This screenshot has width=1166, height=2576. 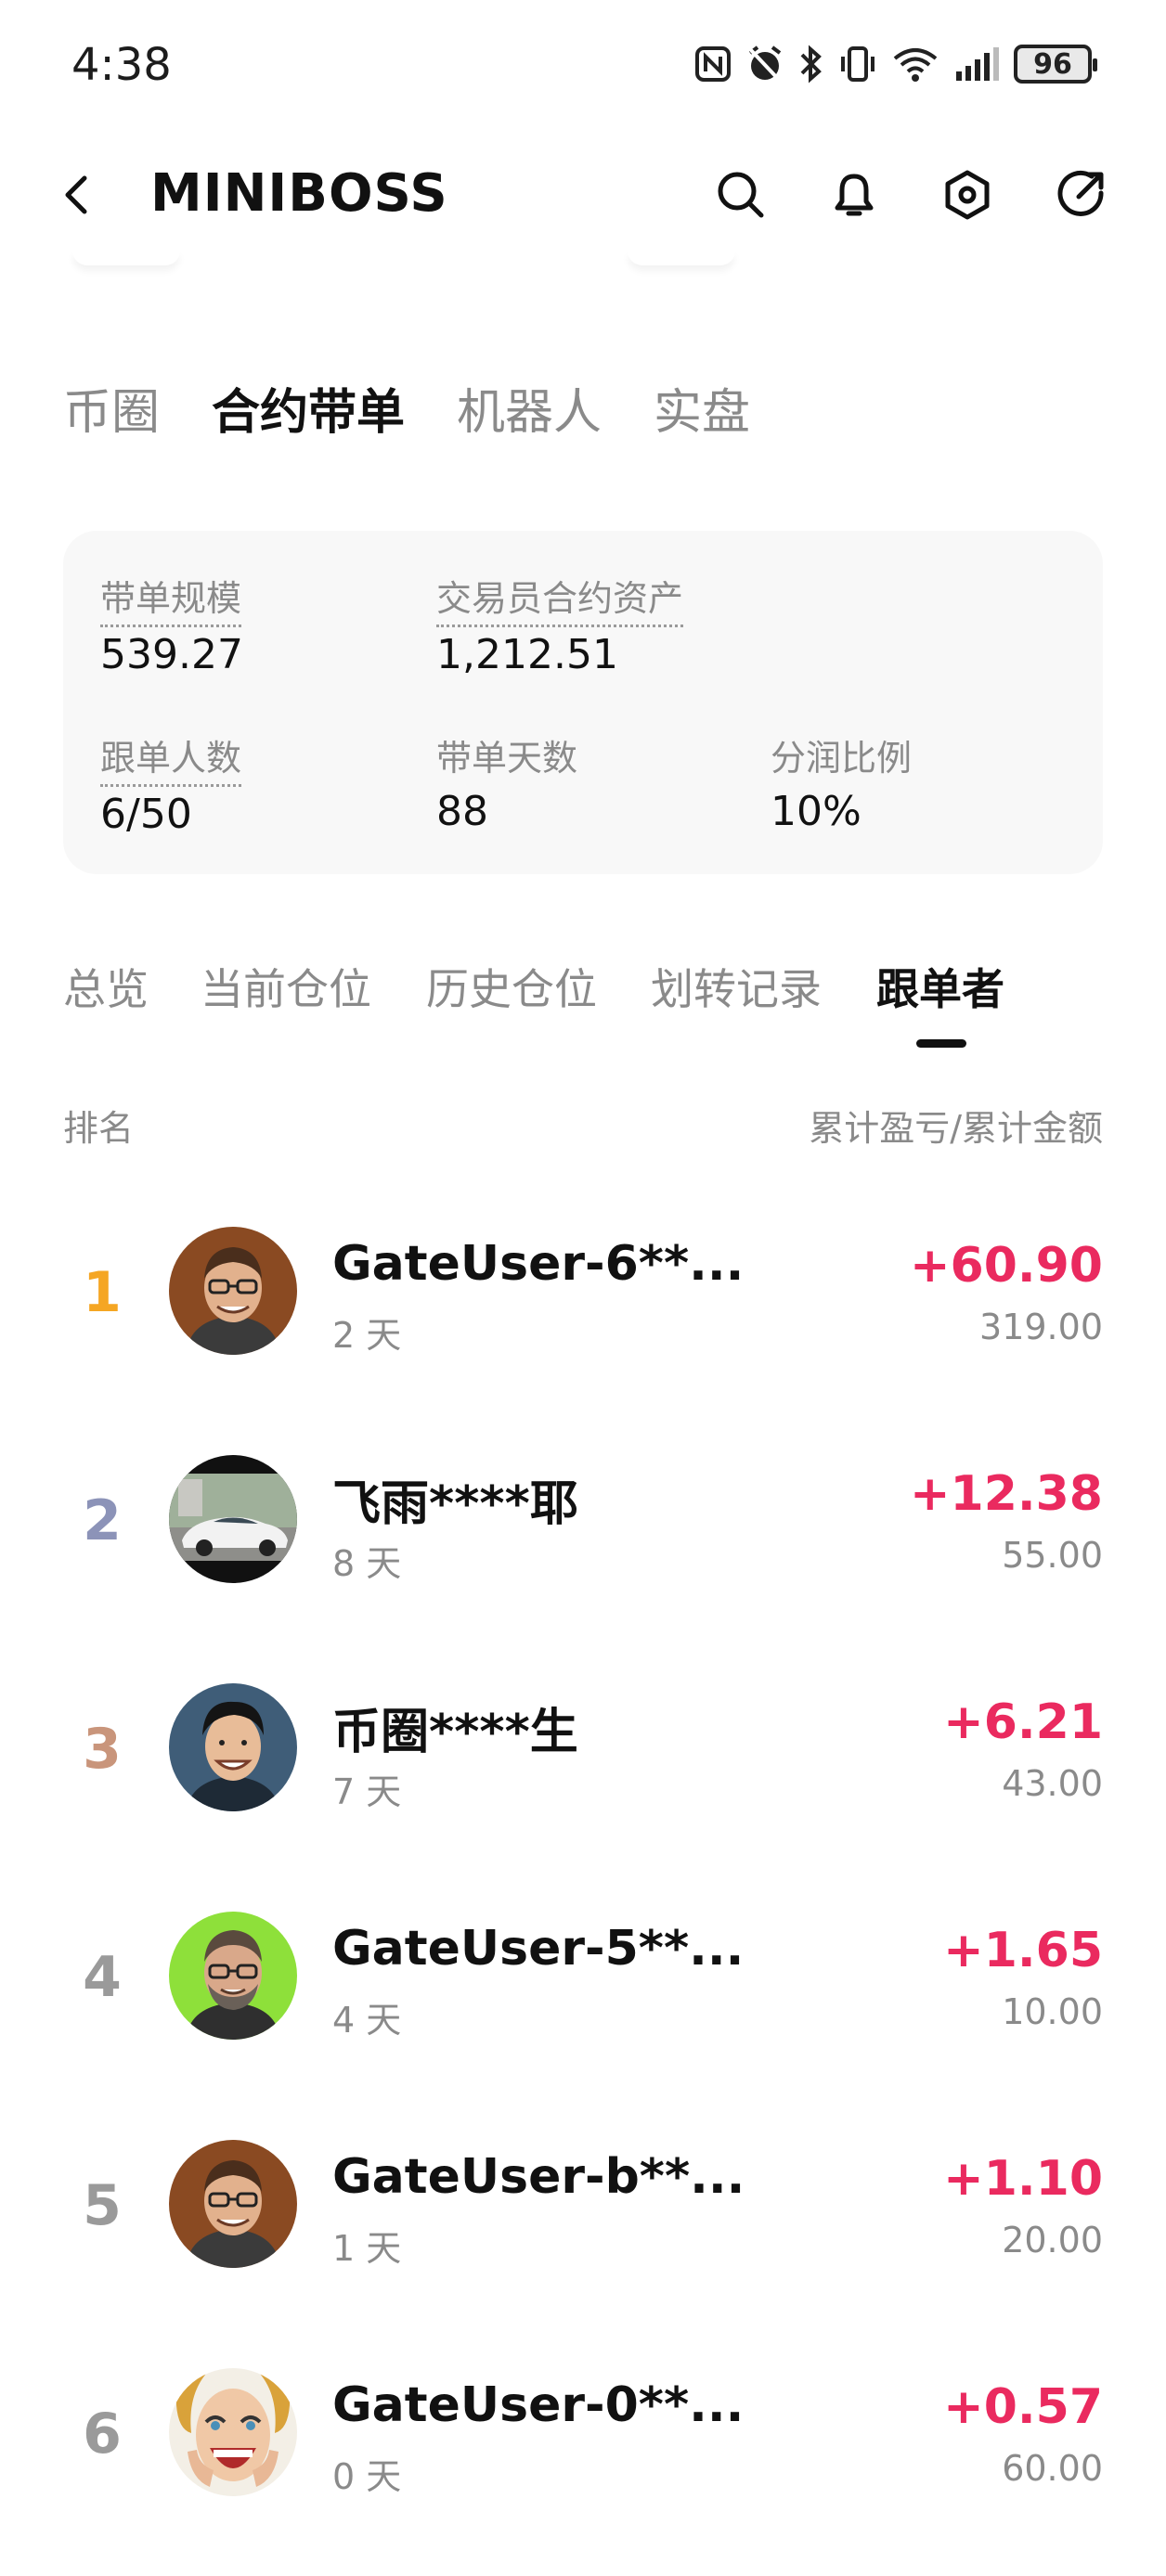 I want to click on follow-days: 0 天, so click(x=367, y=2476).